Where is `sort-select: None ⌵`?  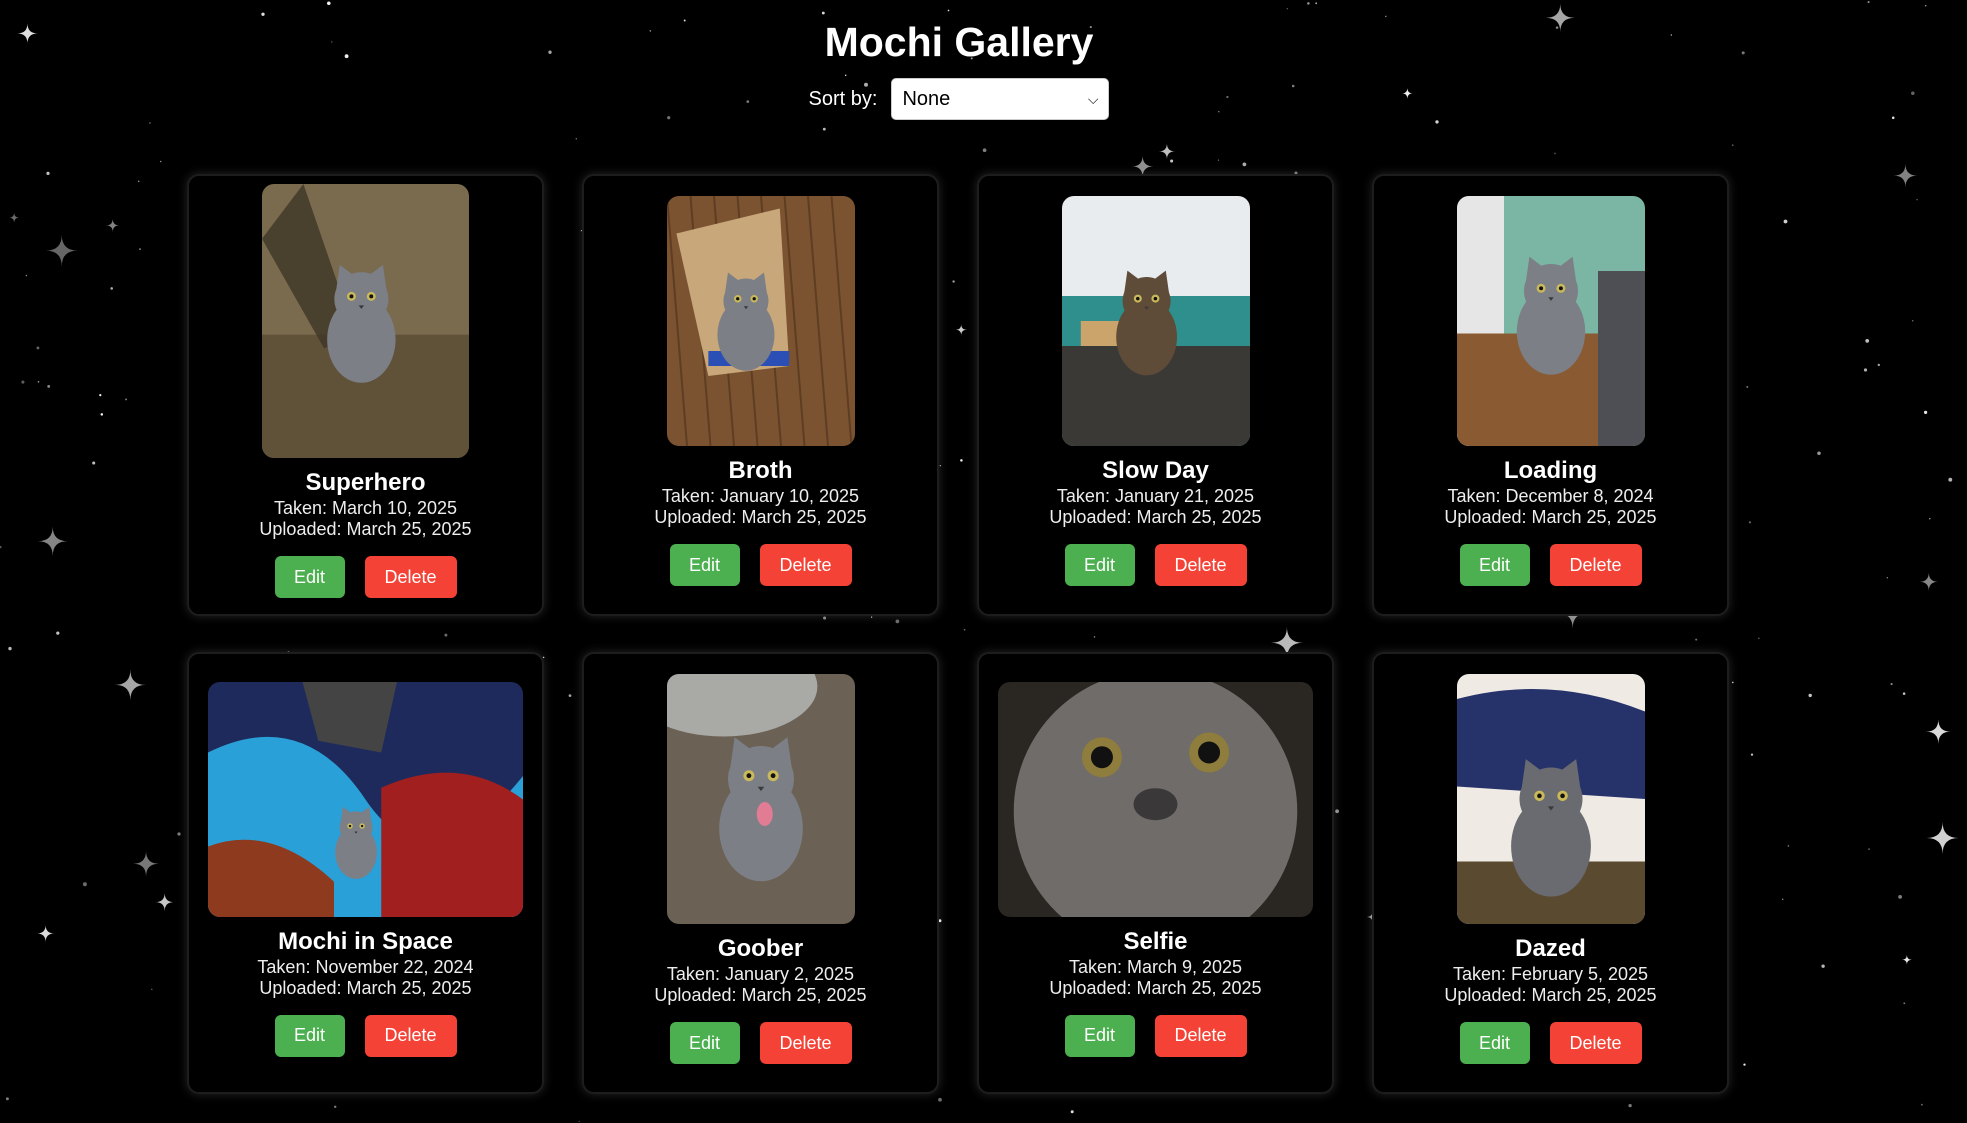
sort-select: None ⌵ is located at coordinates (1000, 99).